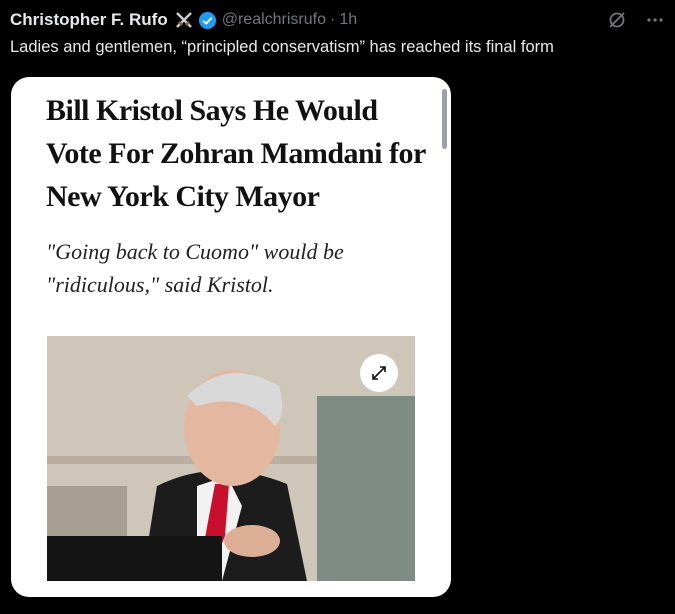 The height and width of the screenshot is (614, 675). I want to click on crossed-swords-icon, so click(183, 20).